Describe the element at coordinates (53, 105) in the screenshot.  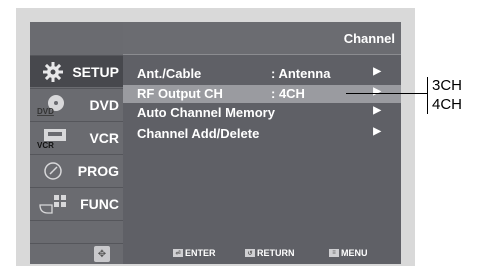
I see `dvd-disc-icon: DVD` at that location.